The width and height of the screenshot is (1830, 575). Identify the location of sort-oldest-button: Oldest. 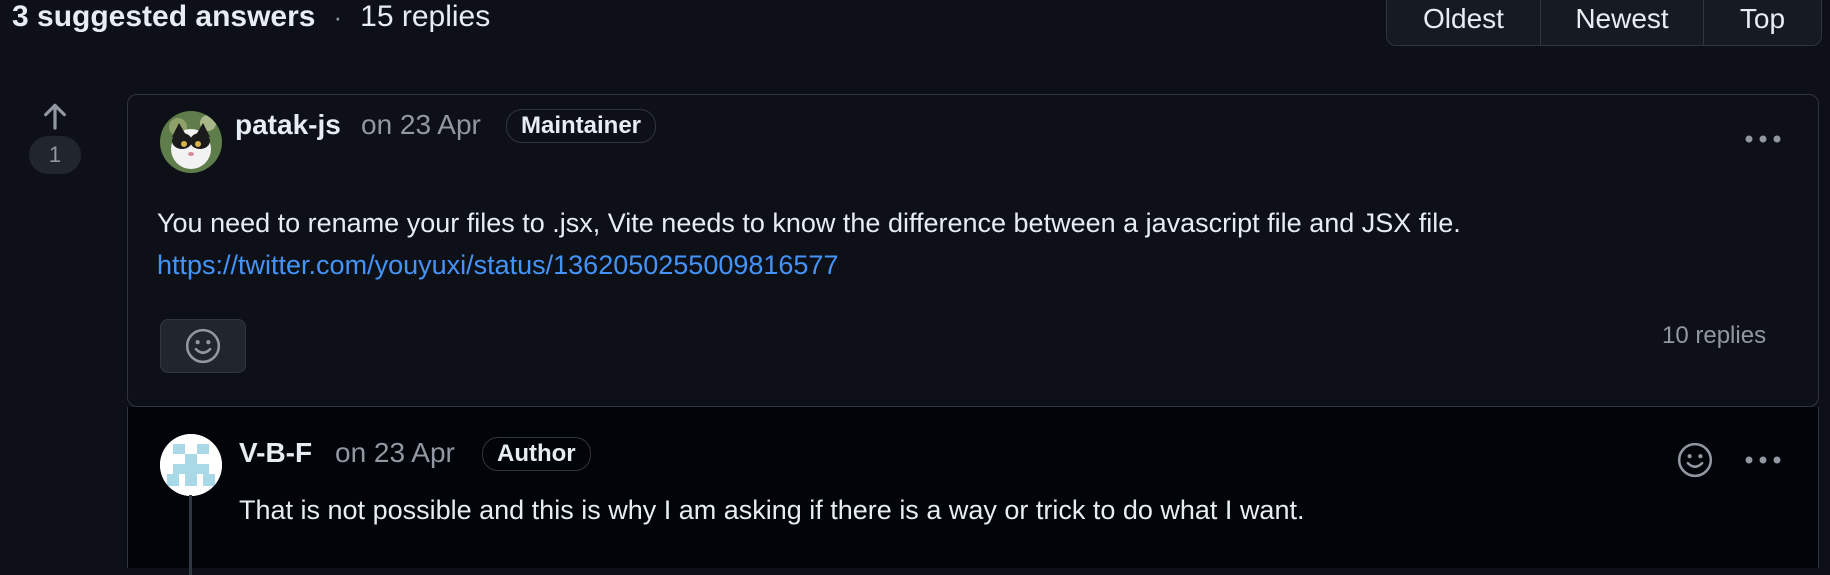
(1464, 22).